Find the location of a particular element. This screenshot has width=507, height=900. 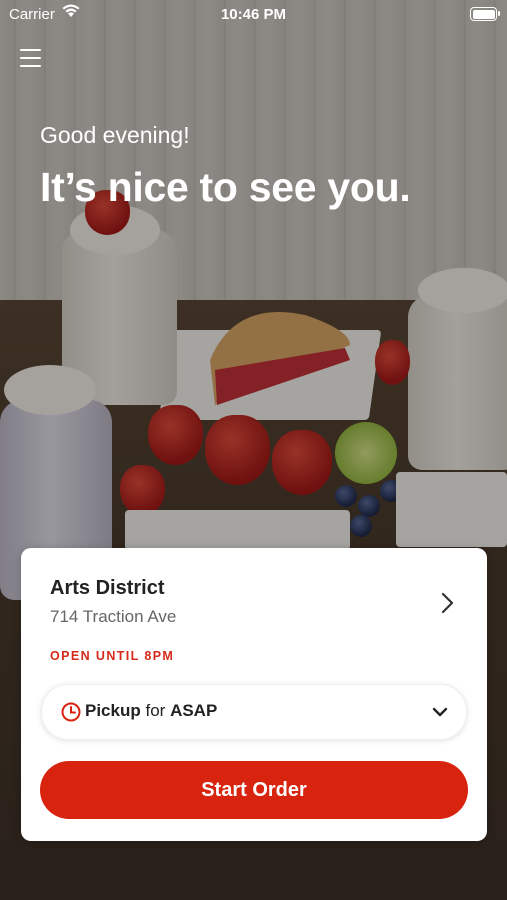

order-mode-selector: Pickup for ASAP is located at coordinates (254, 712).